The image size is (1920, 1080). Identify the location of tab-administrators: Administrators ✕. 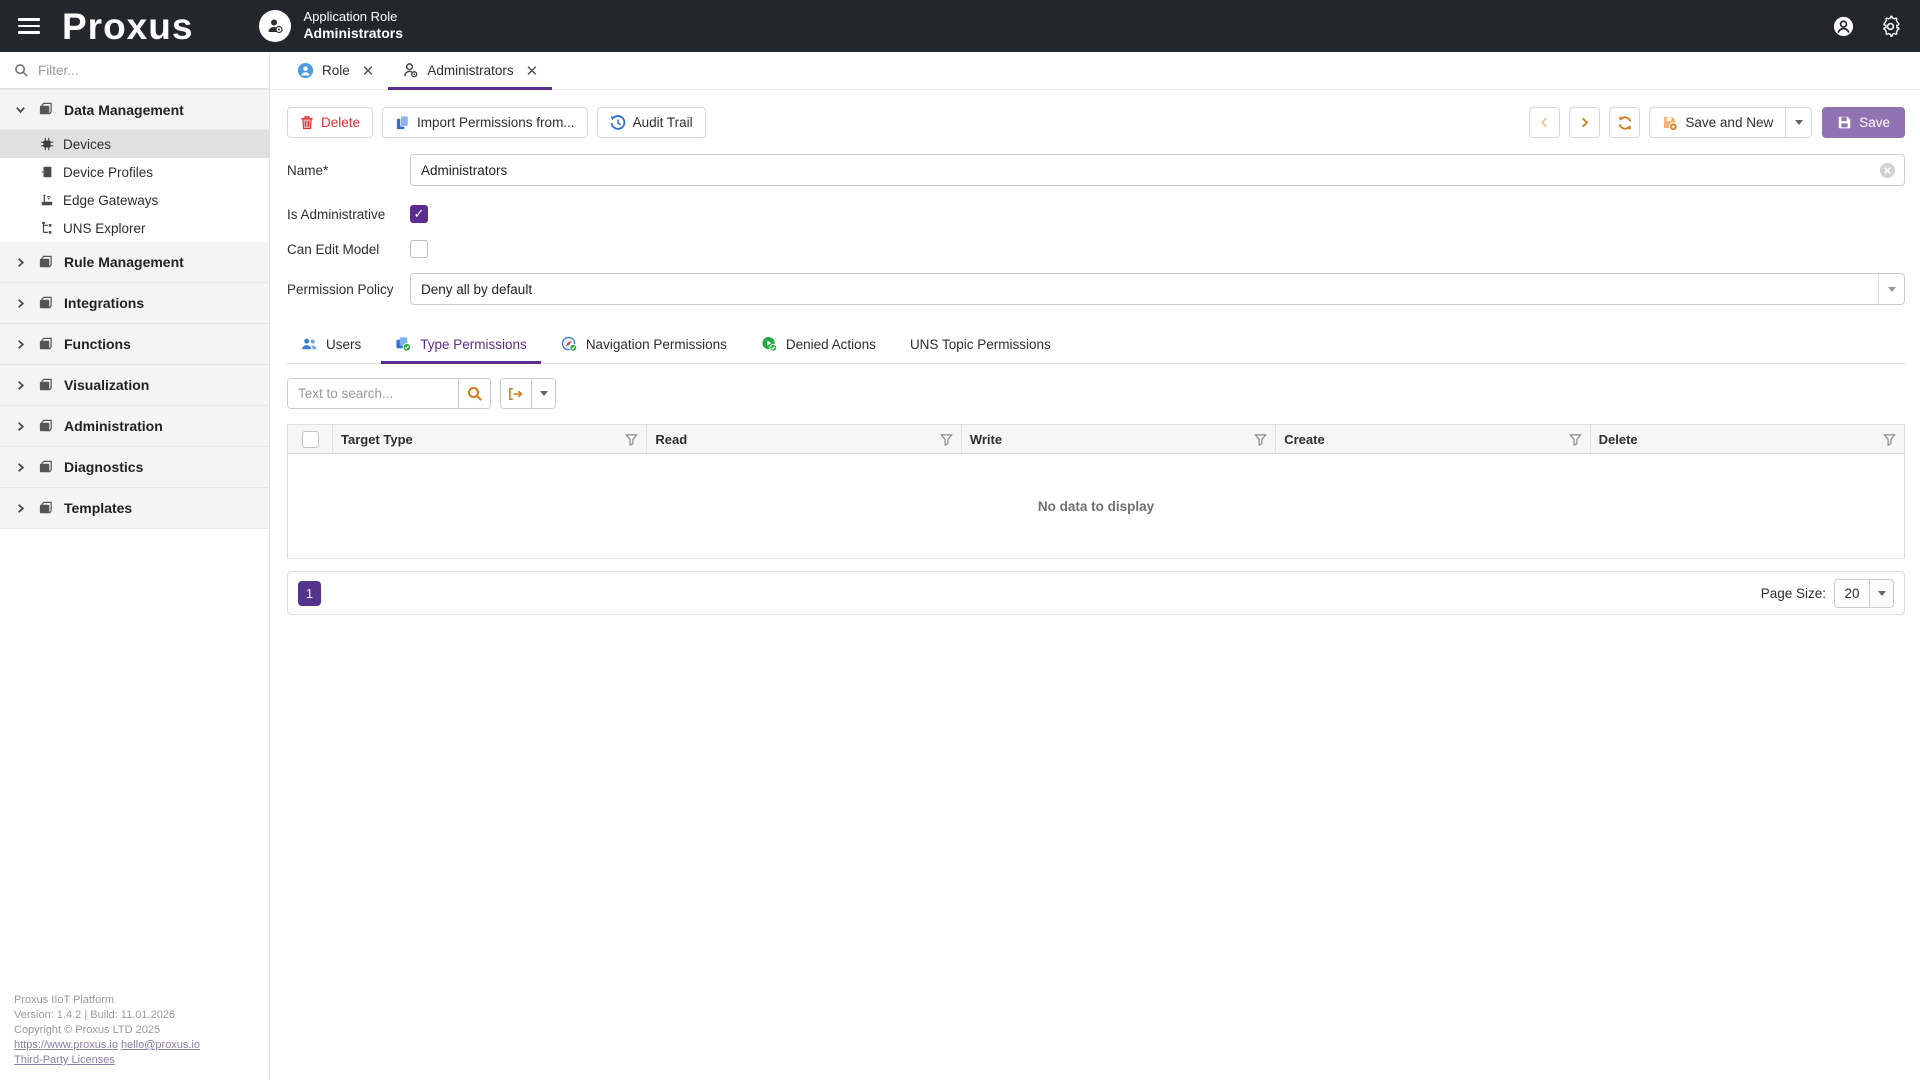
(470, 71).